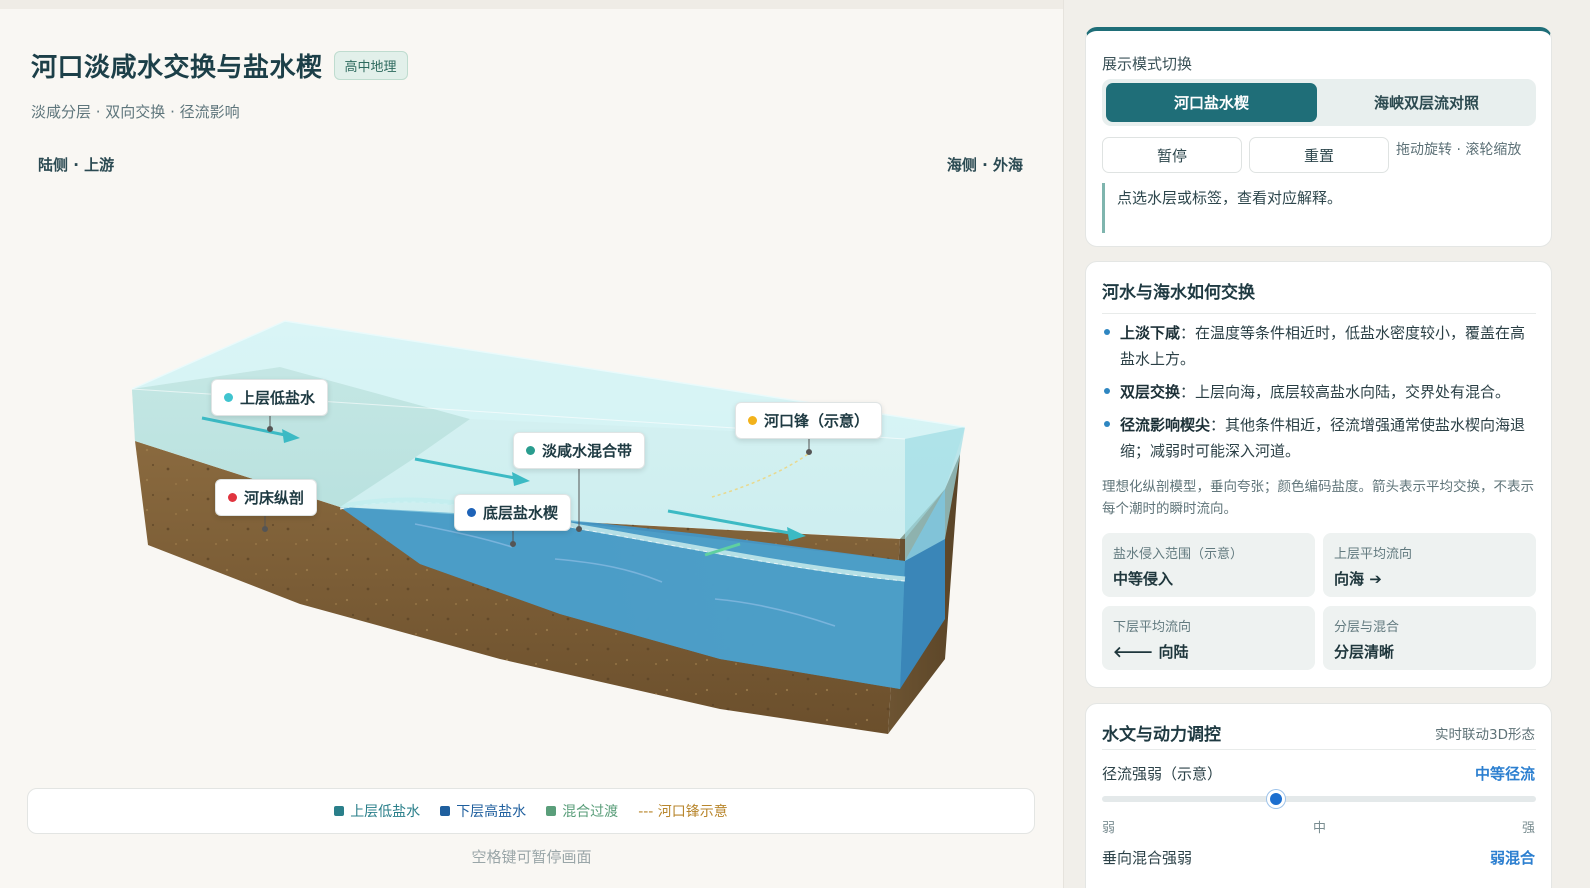 The width and height of the screenshot is (1590, 888). What do you see at coordinates (1172, 155) in the screenshot?
I see `pause-button: 暂停` at bounding box center [1172, 155].